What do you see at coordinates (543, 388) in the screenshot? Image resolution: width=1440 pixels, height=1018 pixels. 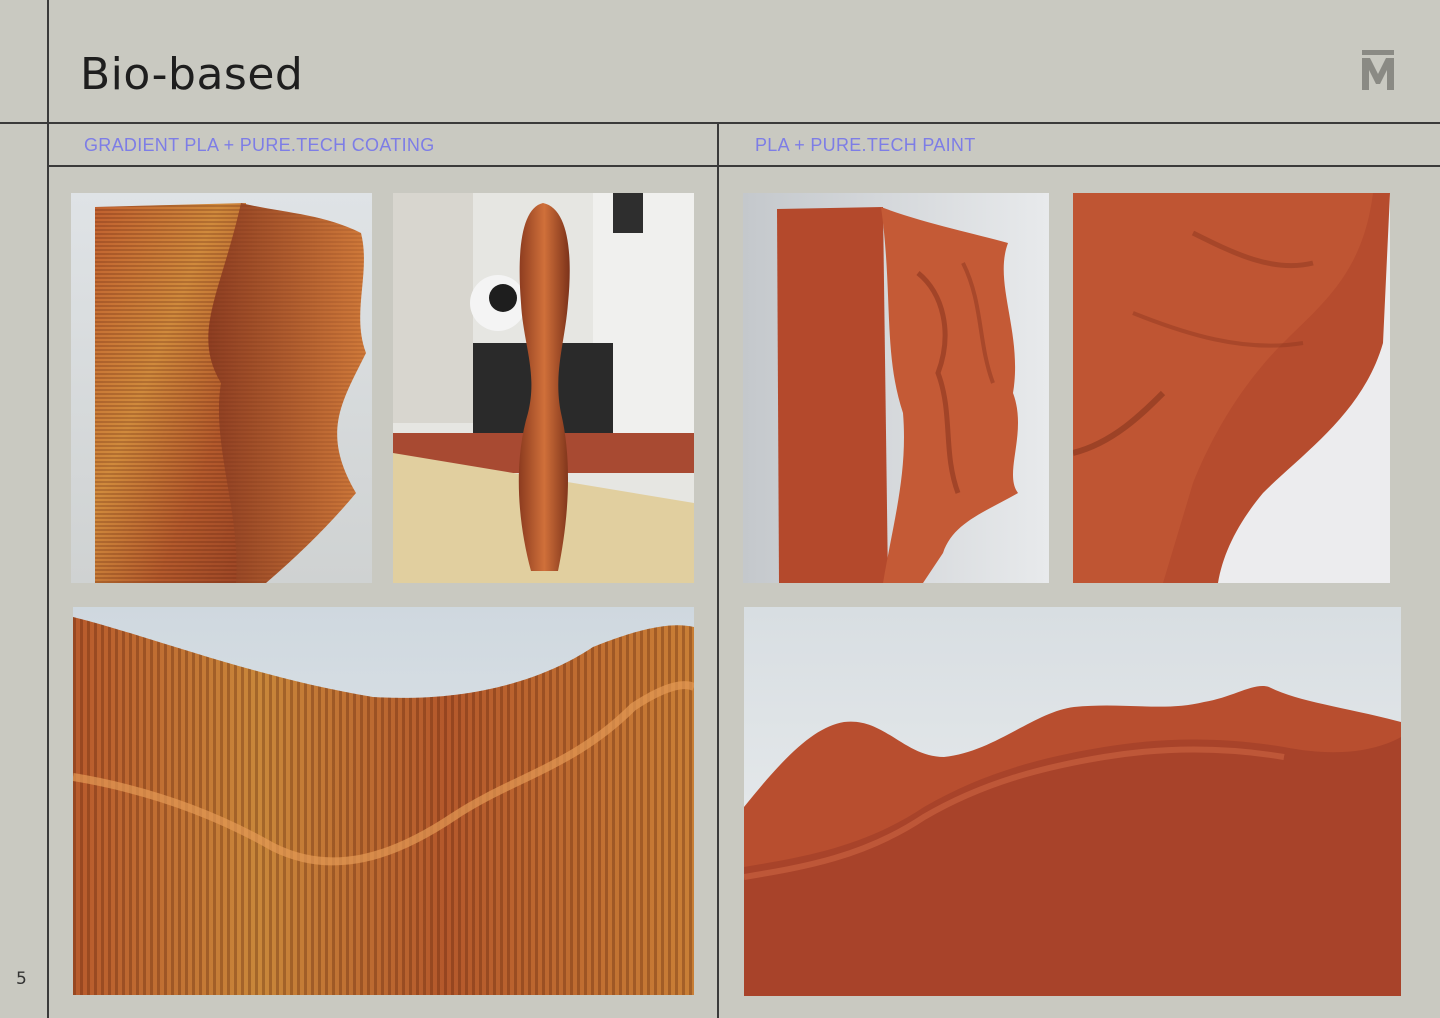 I see `photo-vase-workshop` at bounding box center [543, 388].